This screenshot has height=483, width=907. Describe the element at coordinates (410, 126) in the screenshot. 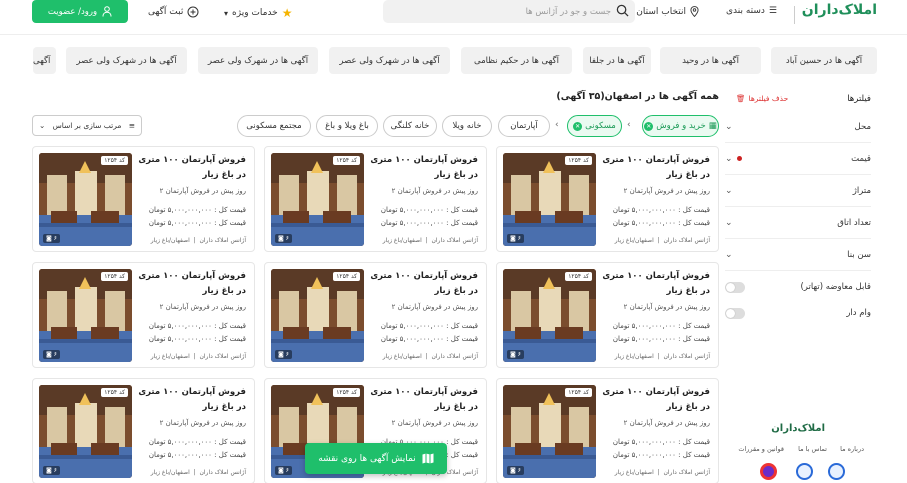

I see `pill-old-house: خانه کلنگی` at that location.